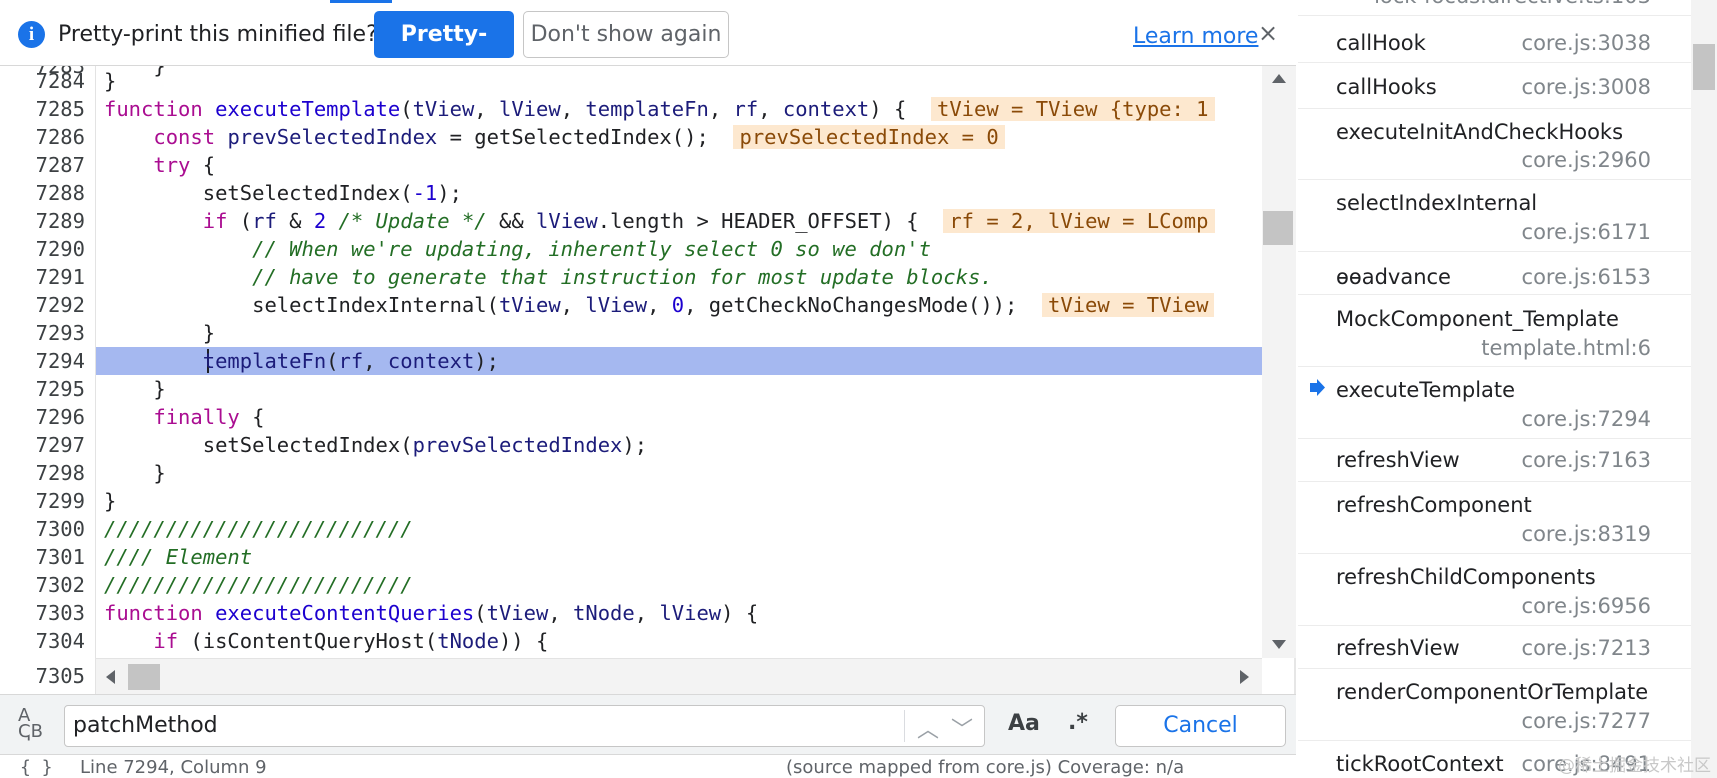 This screenshot has height=778, width=1717. What do you see at coordinates (626, 34) in the screenshot?
I see `dont-show-again-button: Don't show again` at bounding box center [626, 34].